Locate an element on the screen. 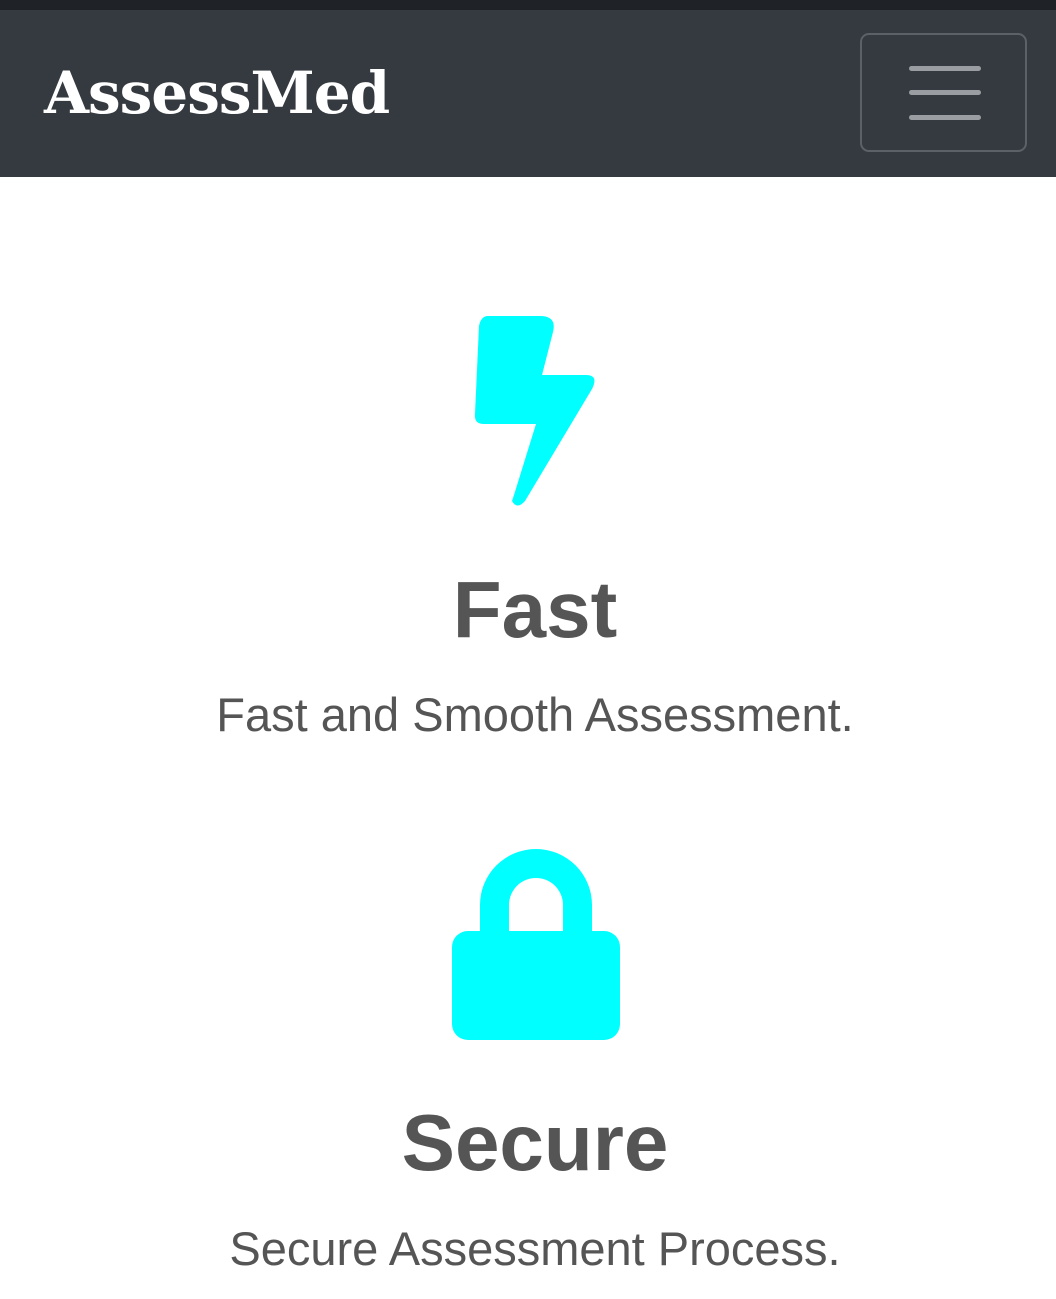 The width and height of the screenshot is (1056, 1299). navbar-toggle-button is located at coordinates (943, 92).